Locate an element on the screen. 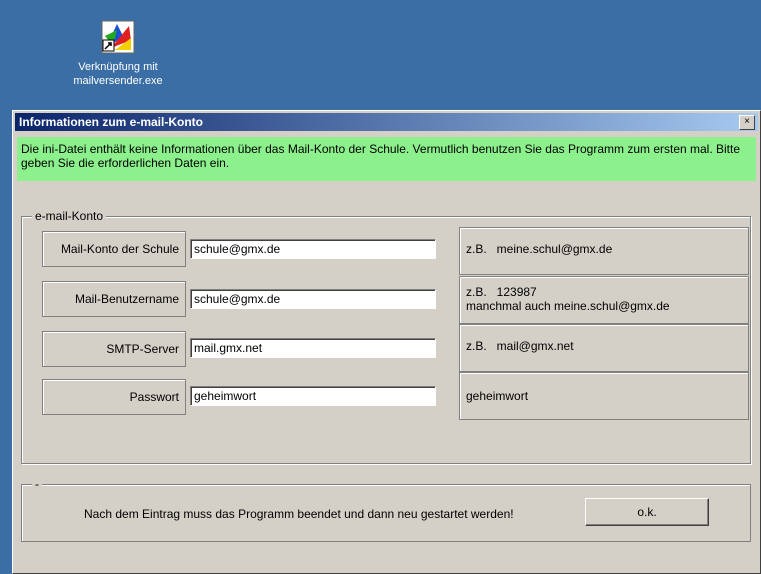 Image resolution: width=761 pixels, height=574 pixels. example-line: z.B. meine.schul@gmx.de is located at coordinates (539, 249).